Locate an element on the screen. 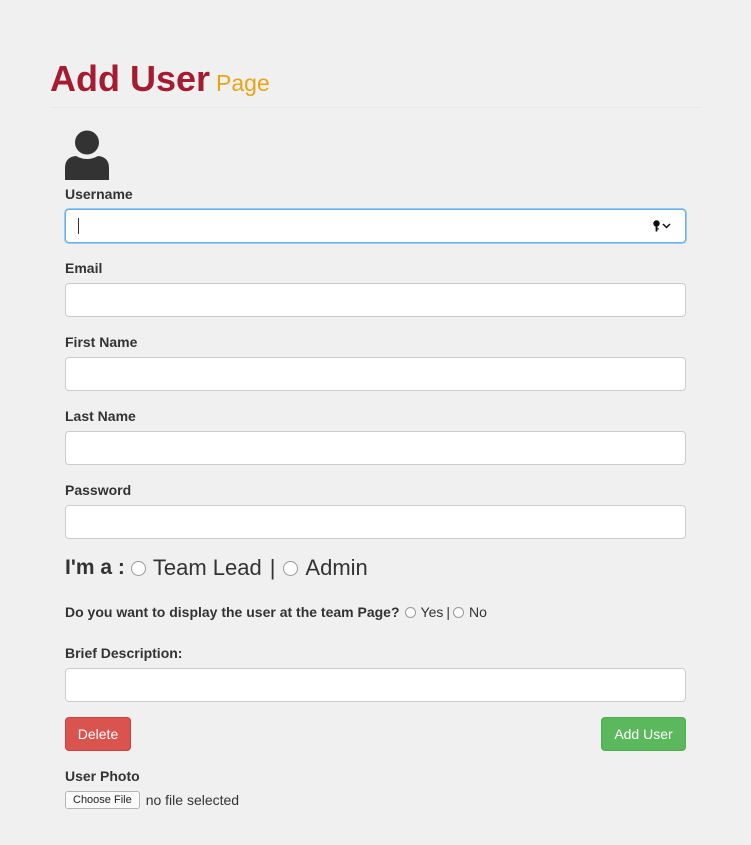 The width and height of the screenshot is (751, 845). description-label: Brief Description: is located at coordinates (124, 653).